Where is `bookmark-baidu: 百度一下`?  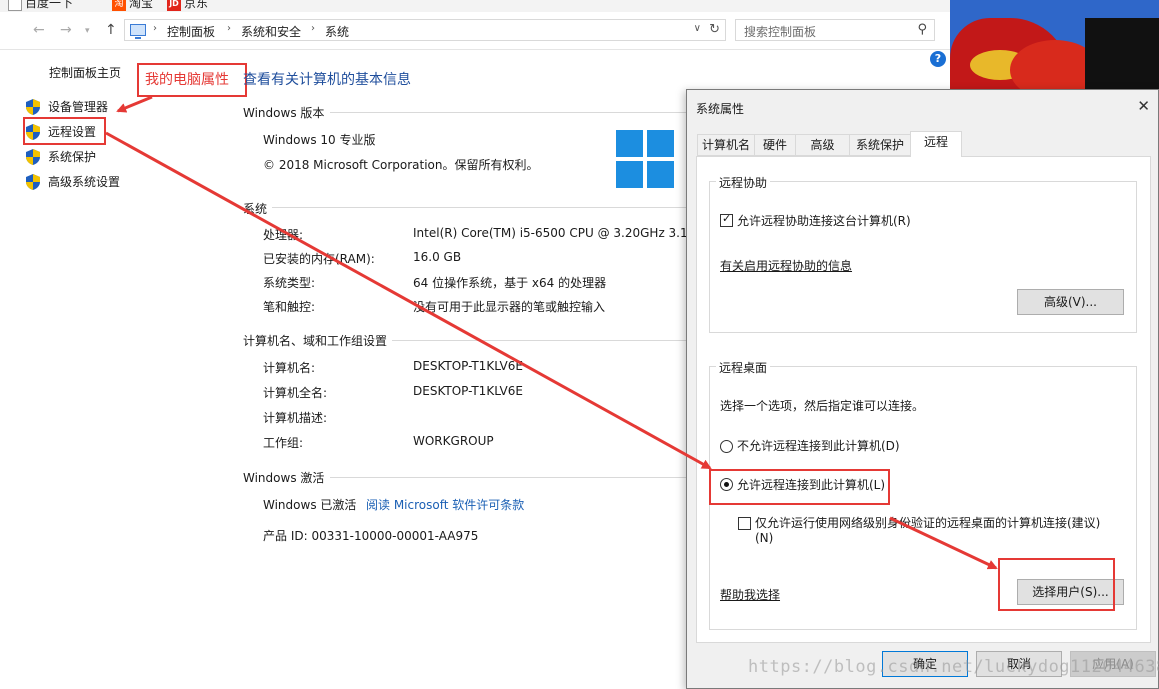 bookmark-baidu: 百度一下 is located at coordinates (40, 5).